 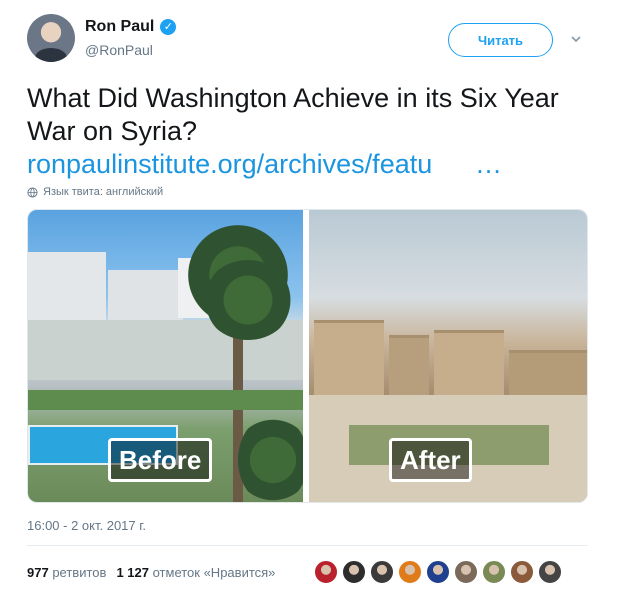 I want to click on tweet-stats: 977 ретвитов 1 127 отметок «Нравится», so click(x=151, y=572).